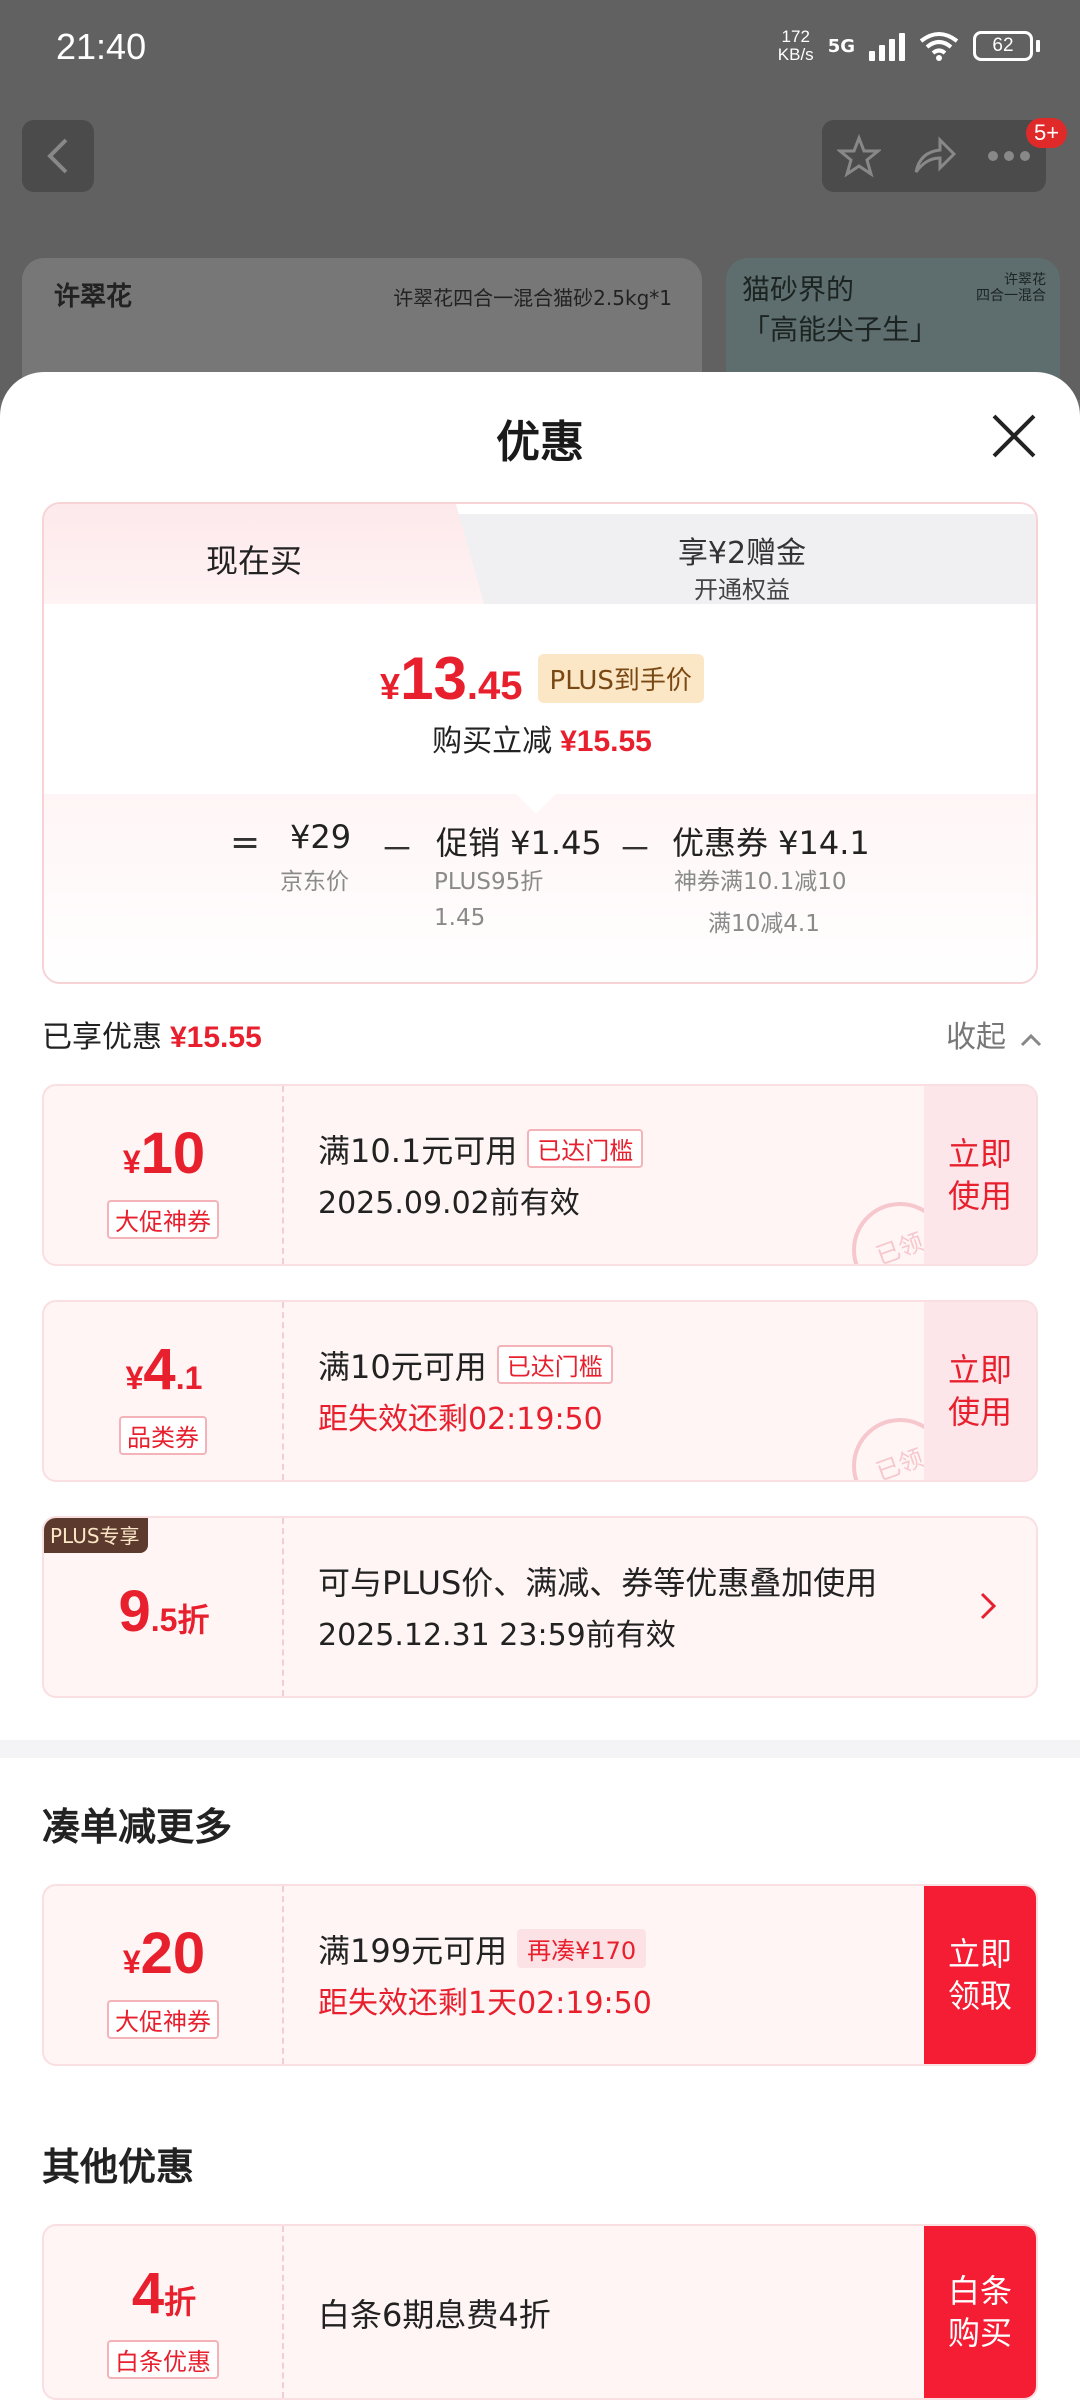  I want to click on network-speed: 172 KB/s, so click(795, 45).